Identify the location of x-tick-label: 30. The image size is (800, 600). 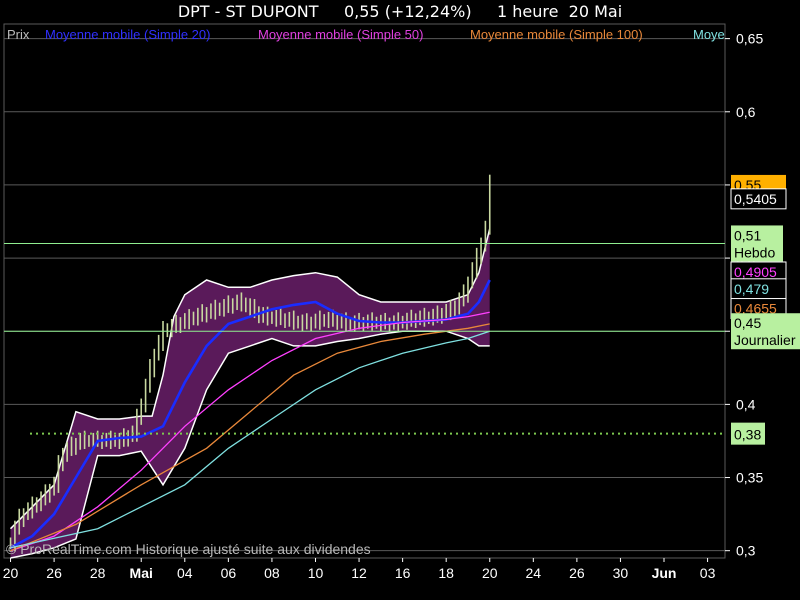
(621, 573).